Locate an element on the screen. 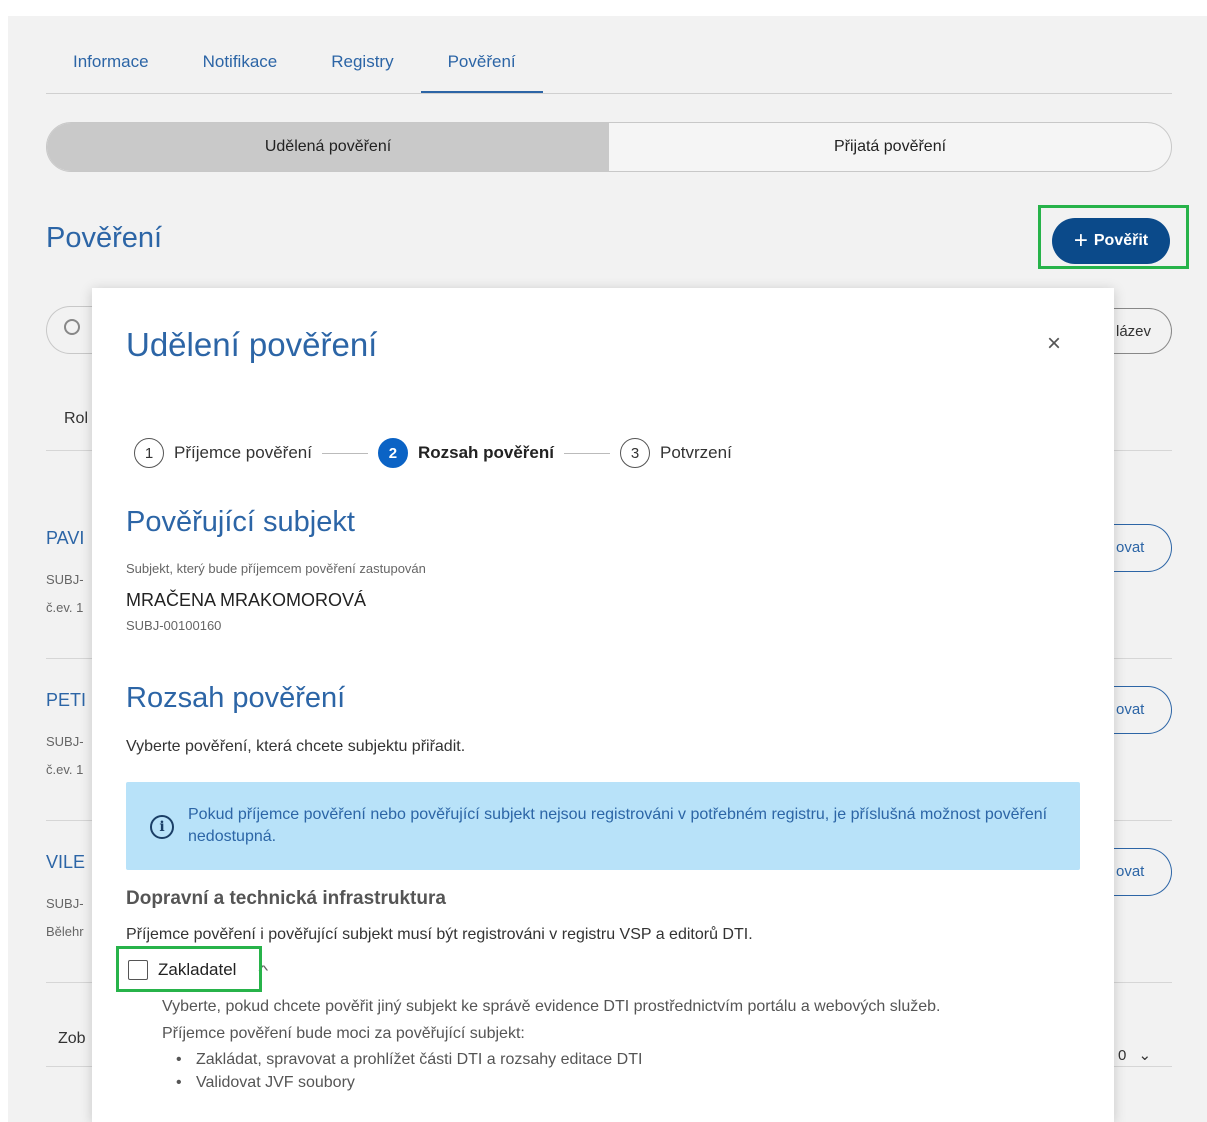 The height and width of the screenshot is (1122, 1207). row-name: PAVI is located at coordinates (65, 538).